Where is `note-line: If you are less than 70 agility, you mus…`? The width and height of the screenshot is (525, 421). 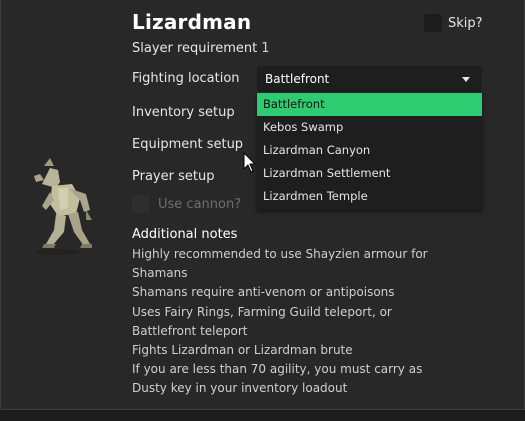
note-line: If you are less than 70 agility, you mus… is located at coordinates (277, 369).